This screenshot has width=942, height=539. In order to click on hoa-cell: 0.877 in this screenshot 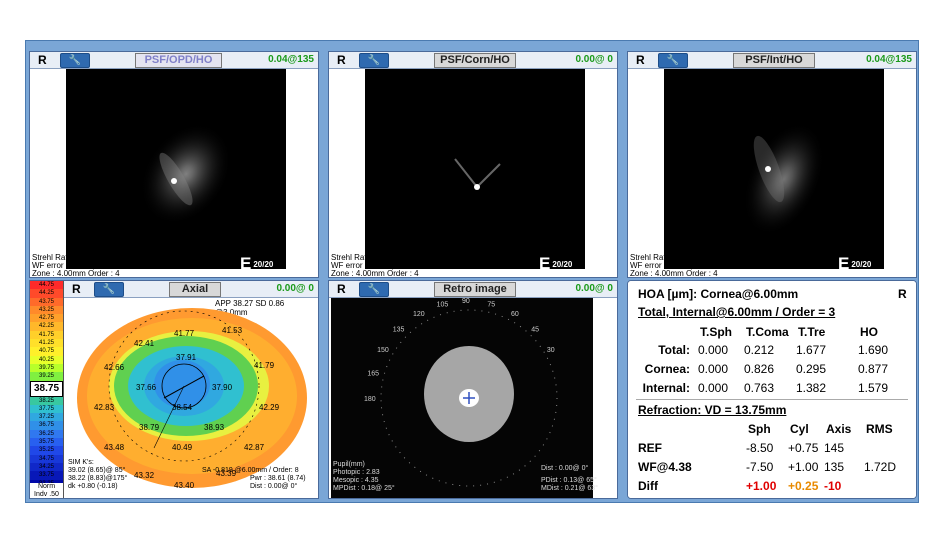, I will do `click(873, 369)`.